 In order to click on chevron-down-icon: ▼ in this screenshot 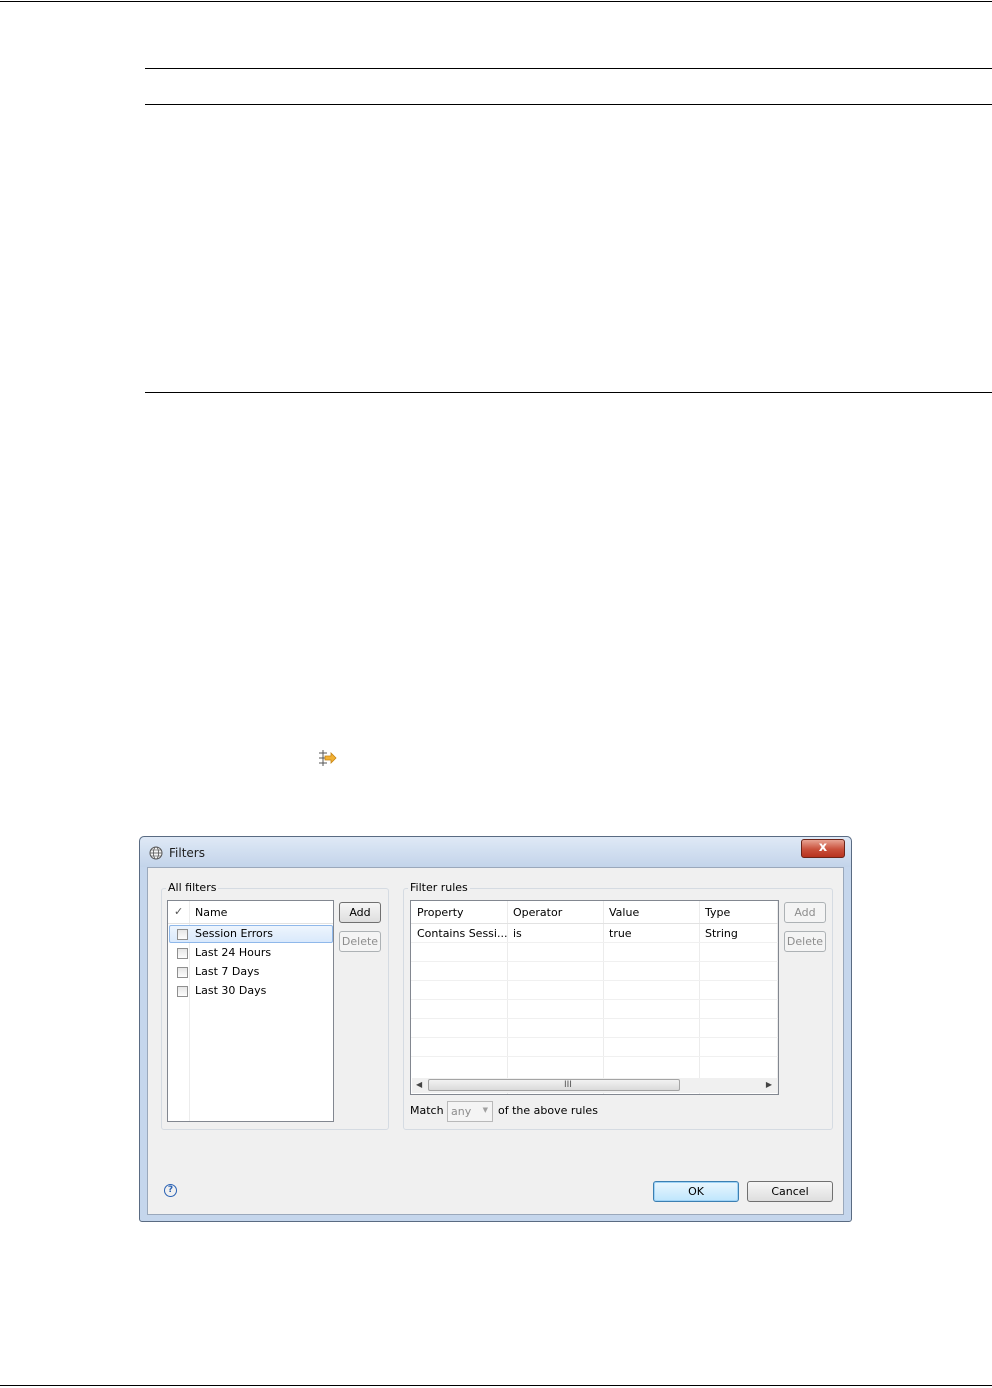, I will do `click(485, 1110)`.